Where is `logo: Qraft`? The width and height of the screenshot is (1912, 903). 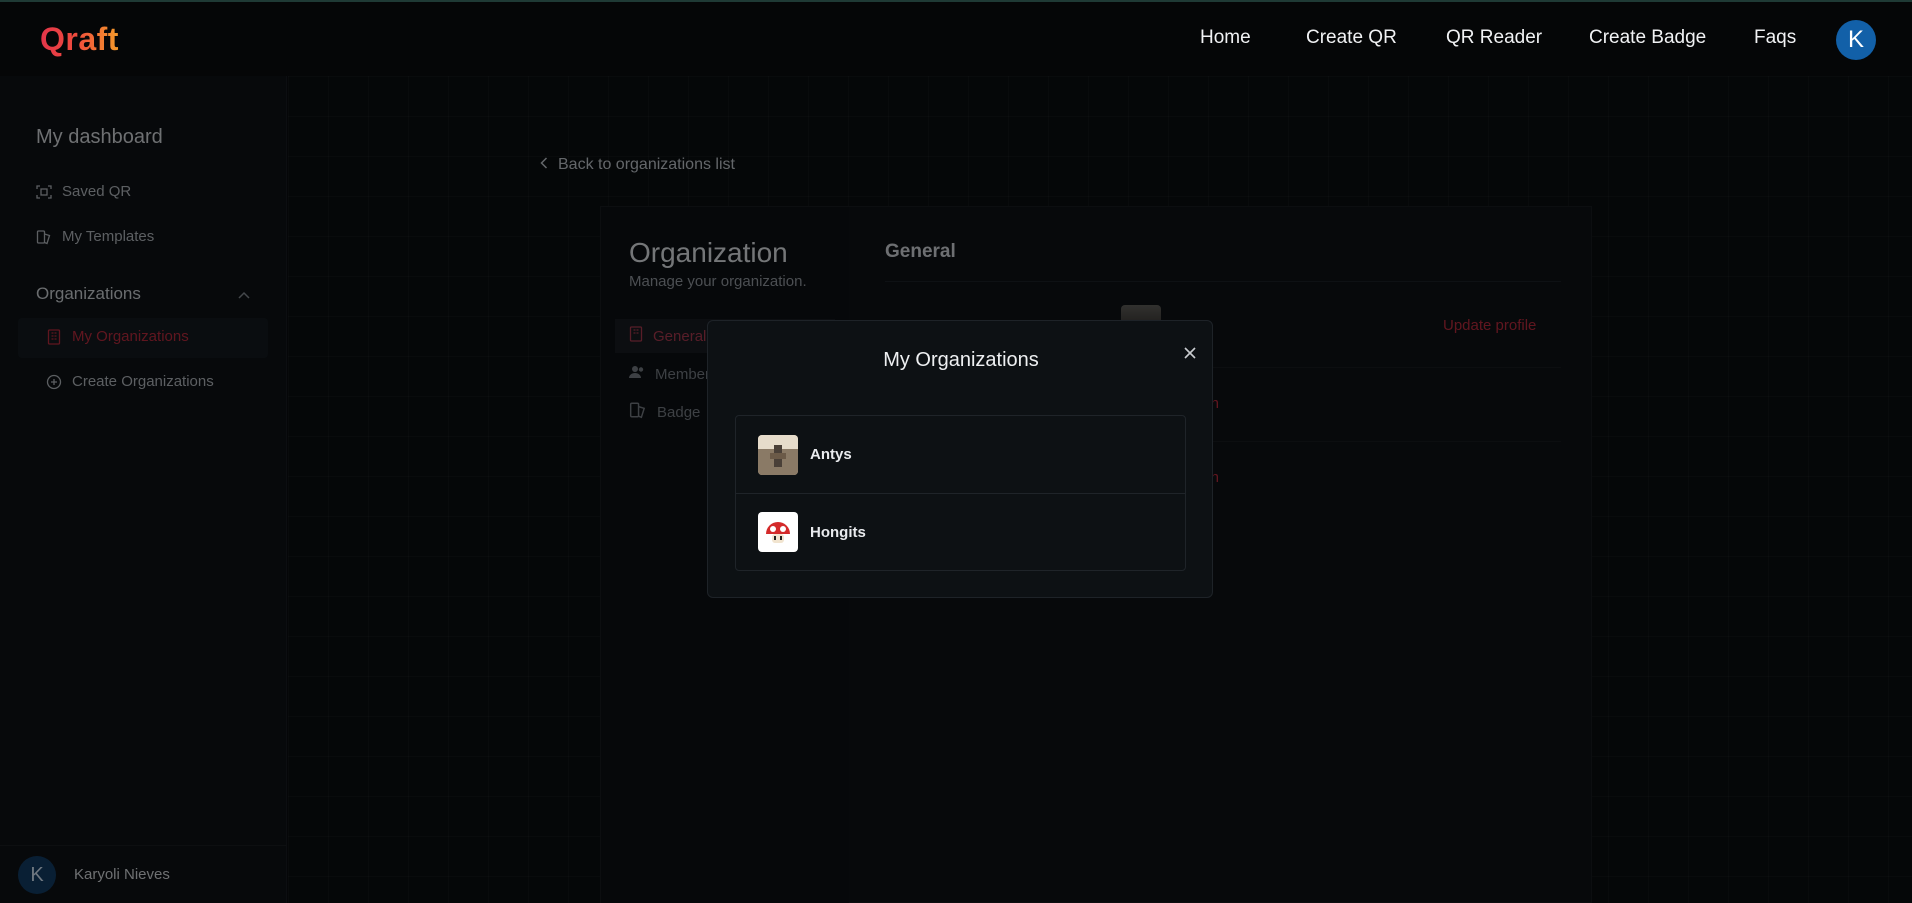 logo: Qraft is located at coordinates (79, 39).